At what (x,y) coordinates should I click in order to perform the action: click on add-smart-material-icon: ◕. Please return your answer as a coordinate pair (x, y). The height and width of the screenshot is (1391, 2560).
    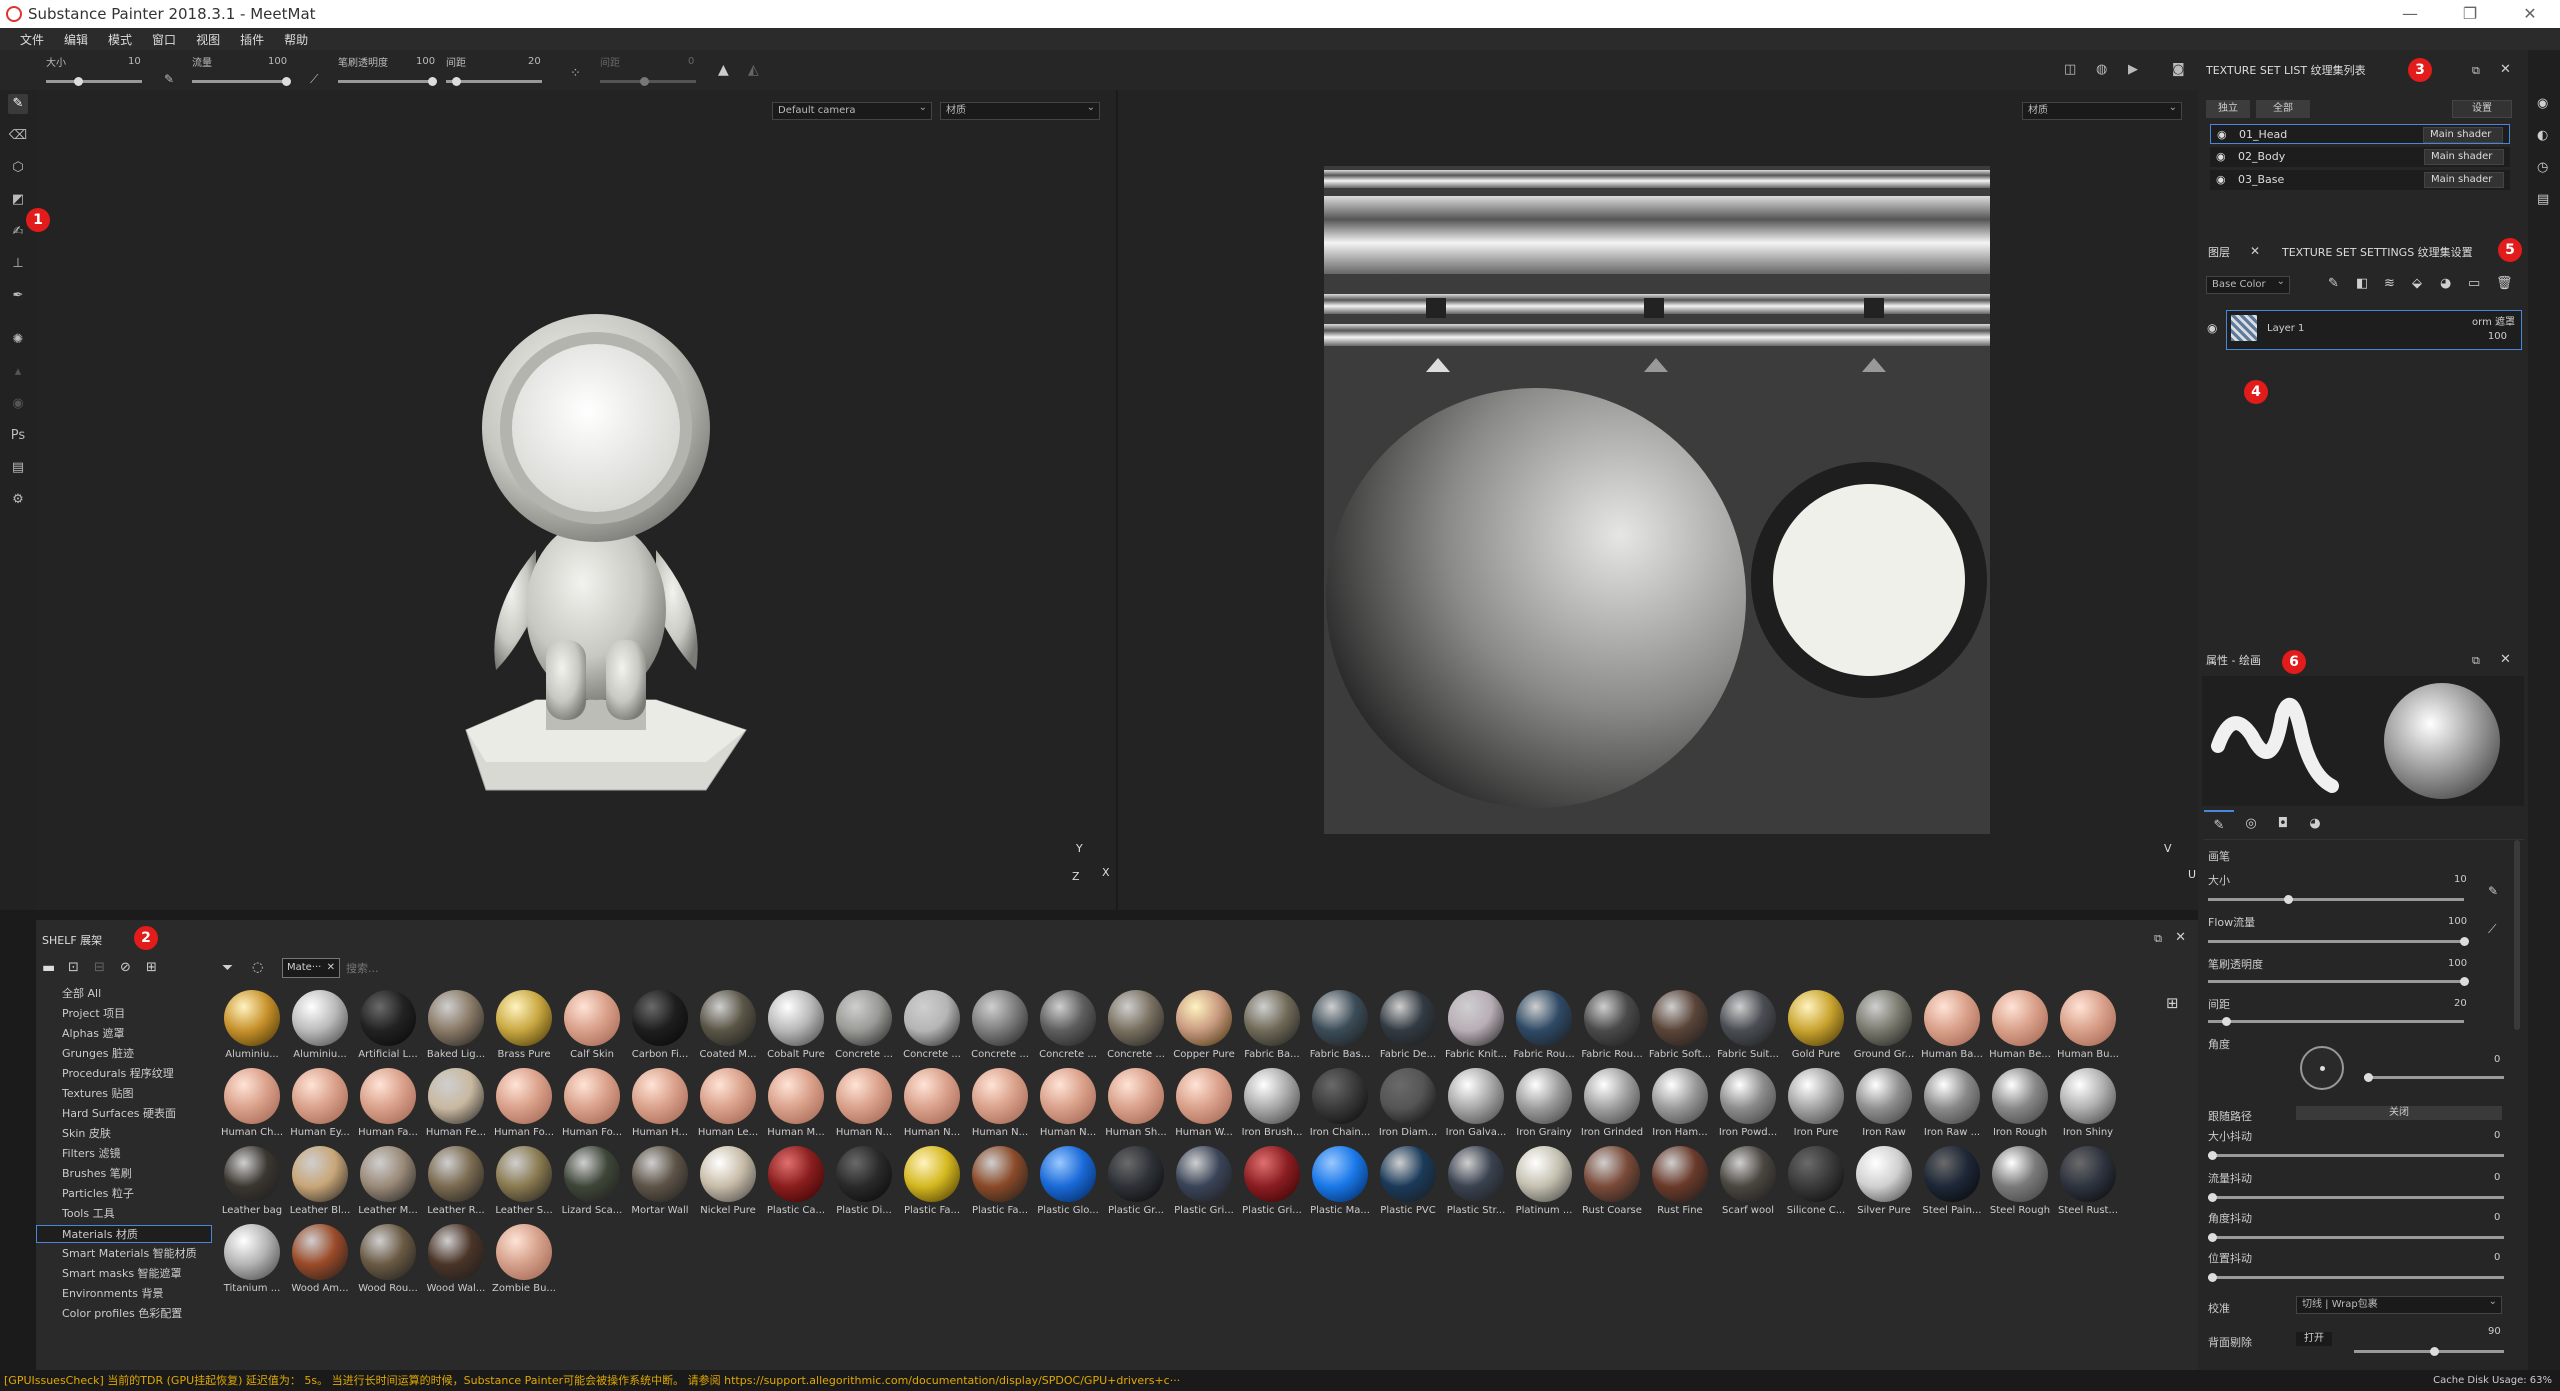
    Looking at the image, I should click on (2445, 283).